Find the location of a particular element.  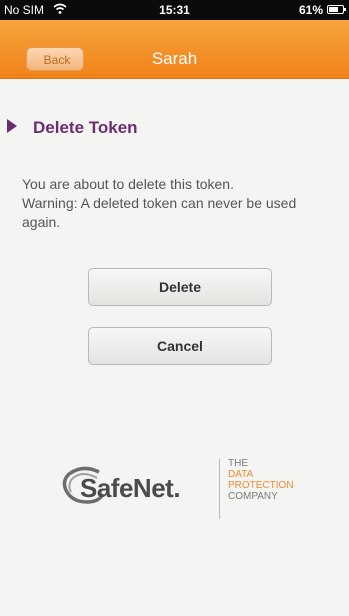

tagline-line-1: THE is located at coordinates (238, 463).